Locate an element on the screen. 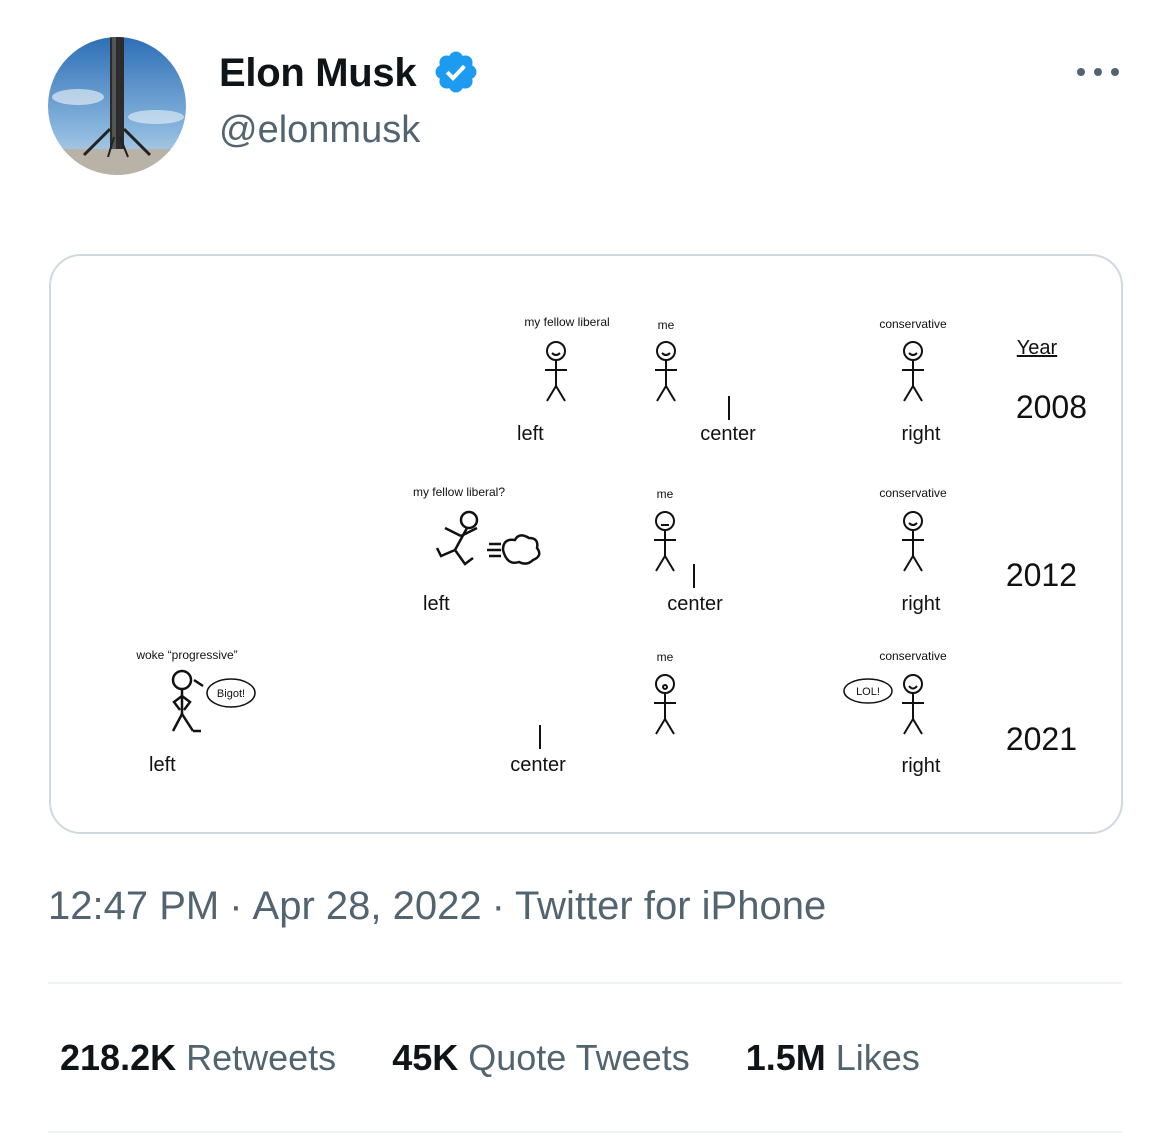 The image size is (1170, 1145). avatar is located at coordinates (117, 106).